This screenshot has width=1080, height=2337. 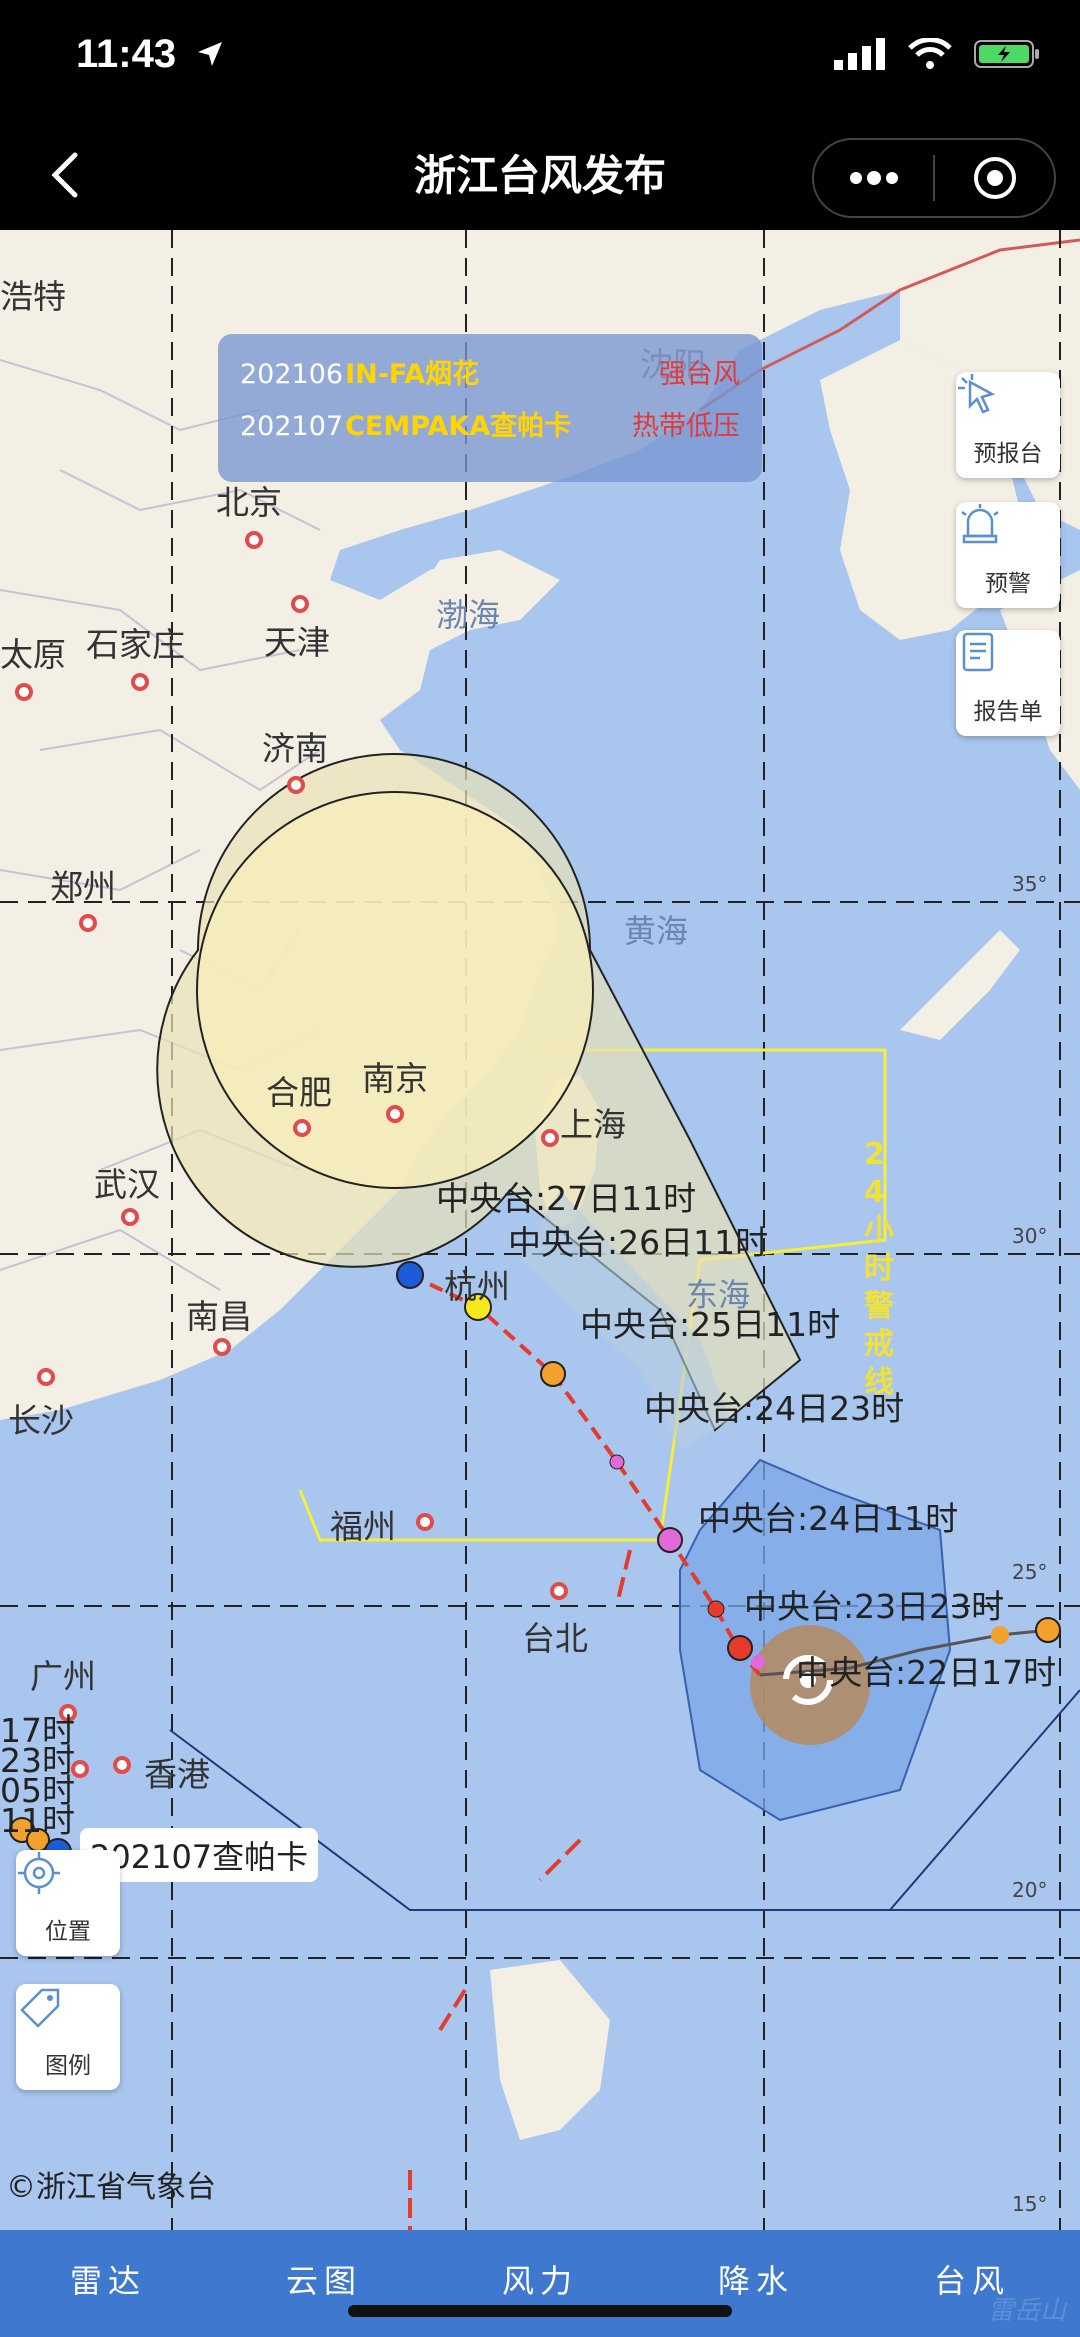 I want to click on target-circle-icon, so click(x=994, y=178).